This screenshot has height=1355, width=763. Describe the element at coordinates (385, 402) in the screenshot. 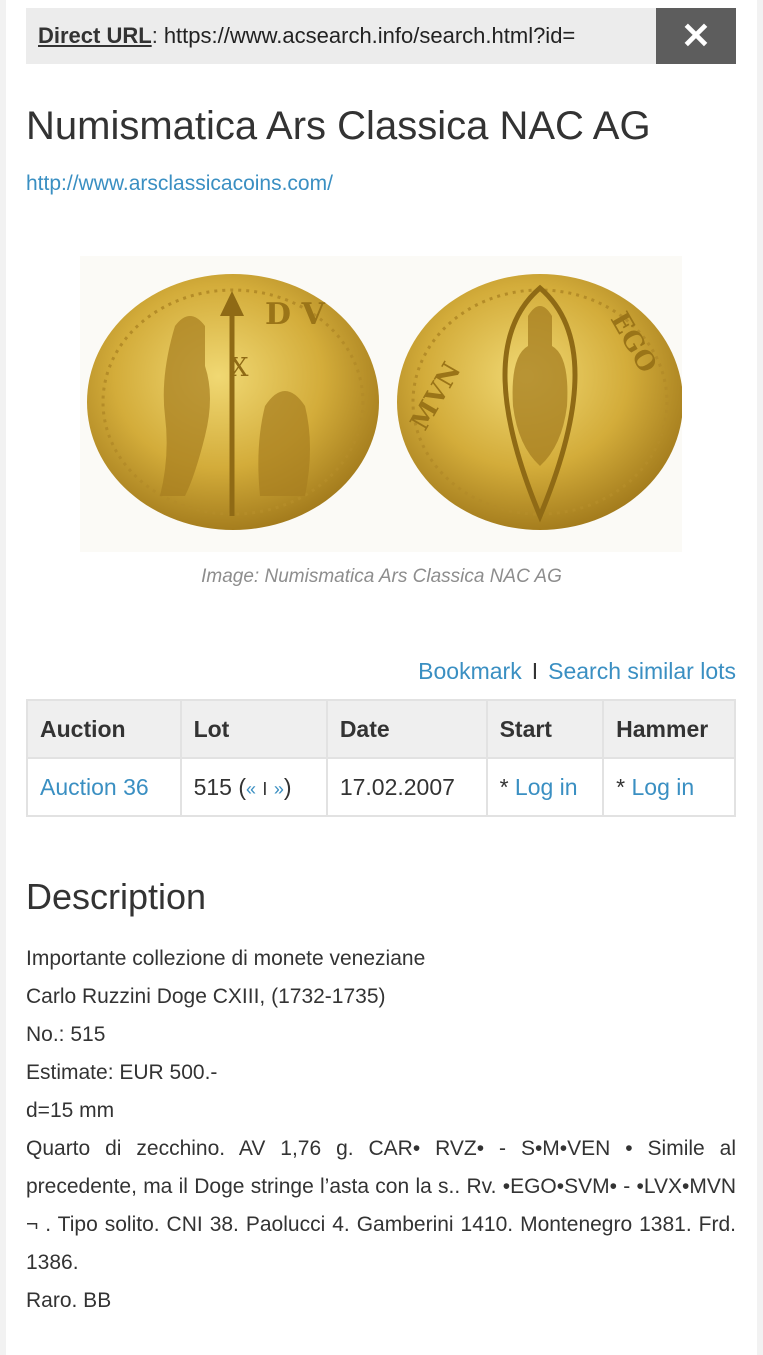

I see `coin-image-svg: D V X MVN EGO` at that location.